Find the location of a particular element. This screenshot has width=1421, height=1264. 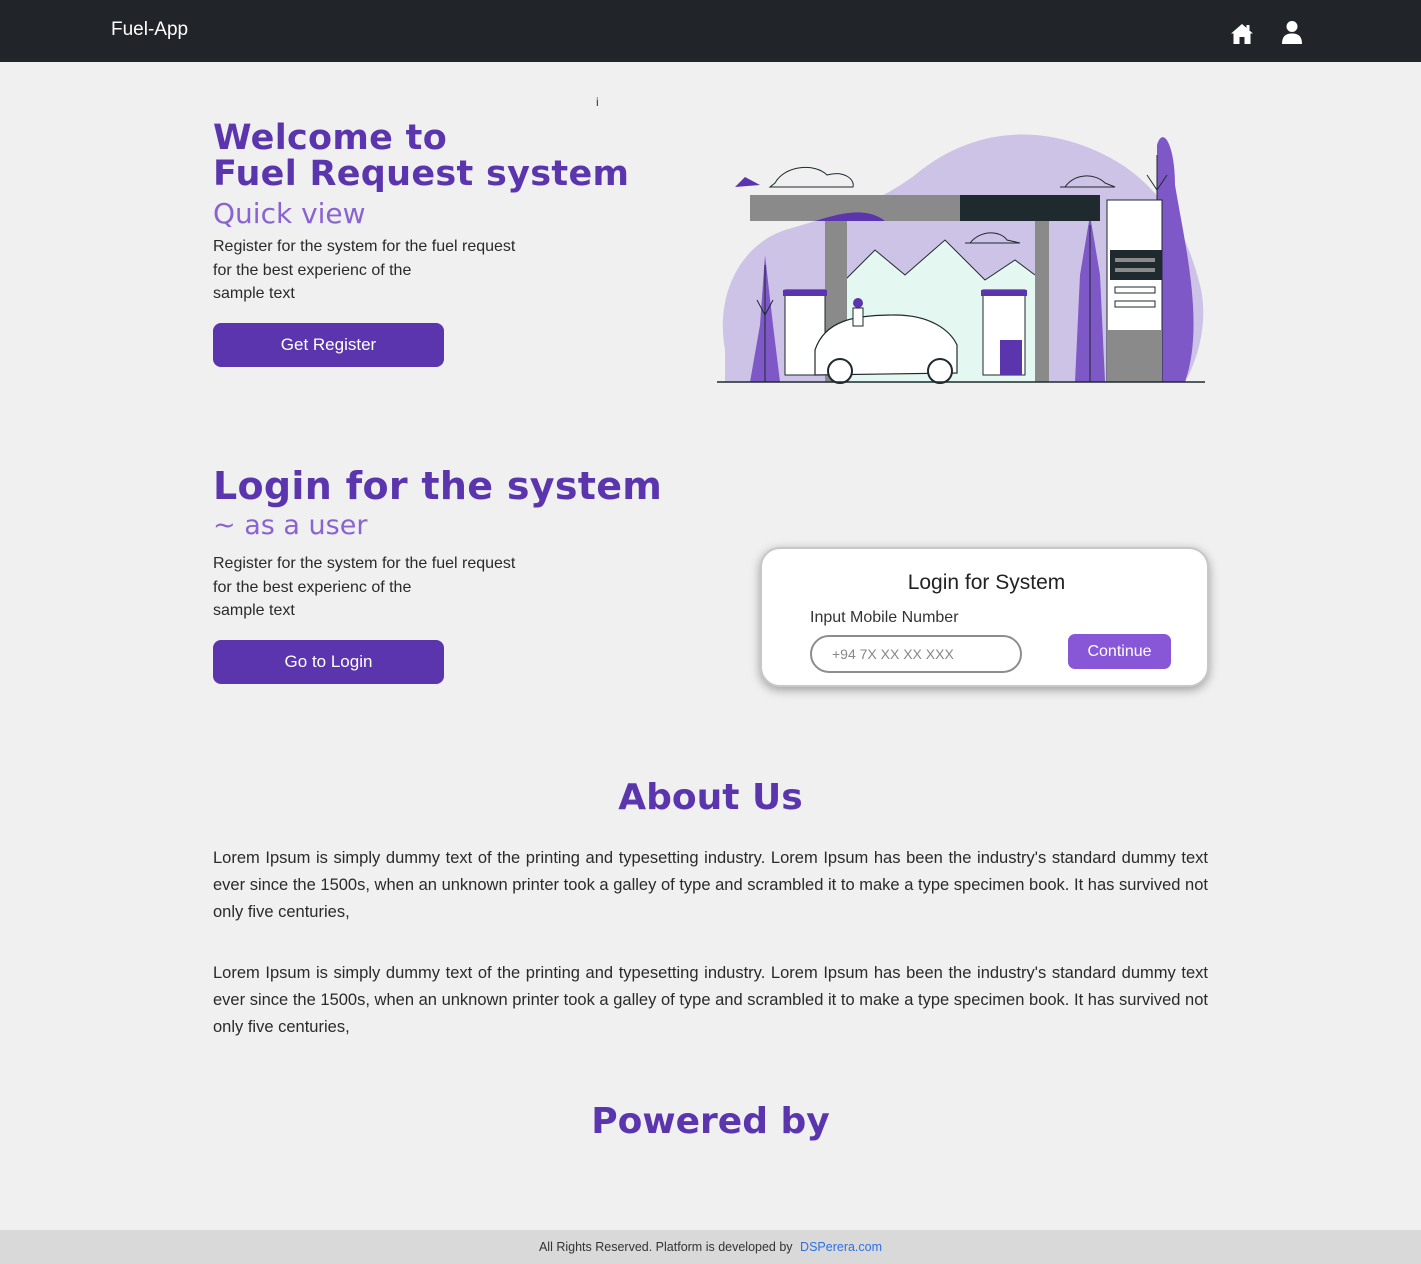

home-icon is located at coordinates (1242, 33).